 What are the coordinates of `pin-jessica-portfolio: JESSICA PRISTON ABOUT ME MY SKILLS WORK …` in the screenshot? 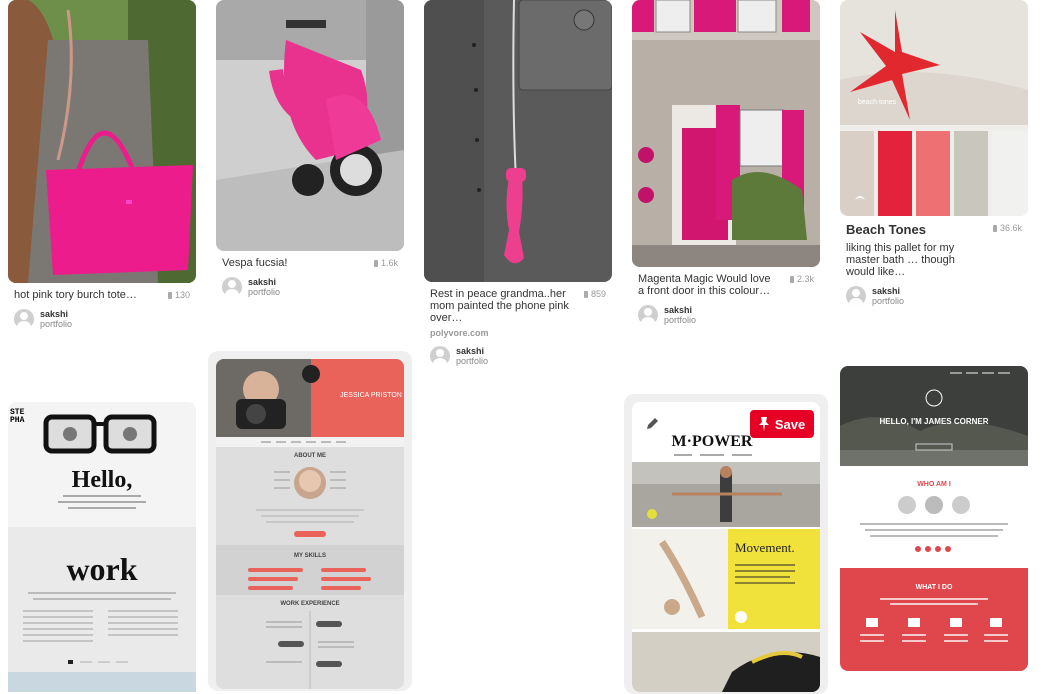 It's located at (310, 524).